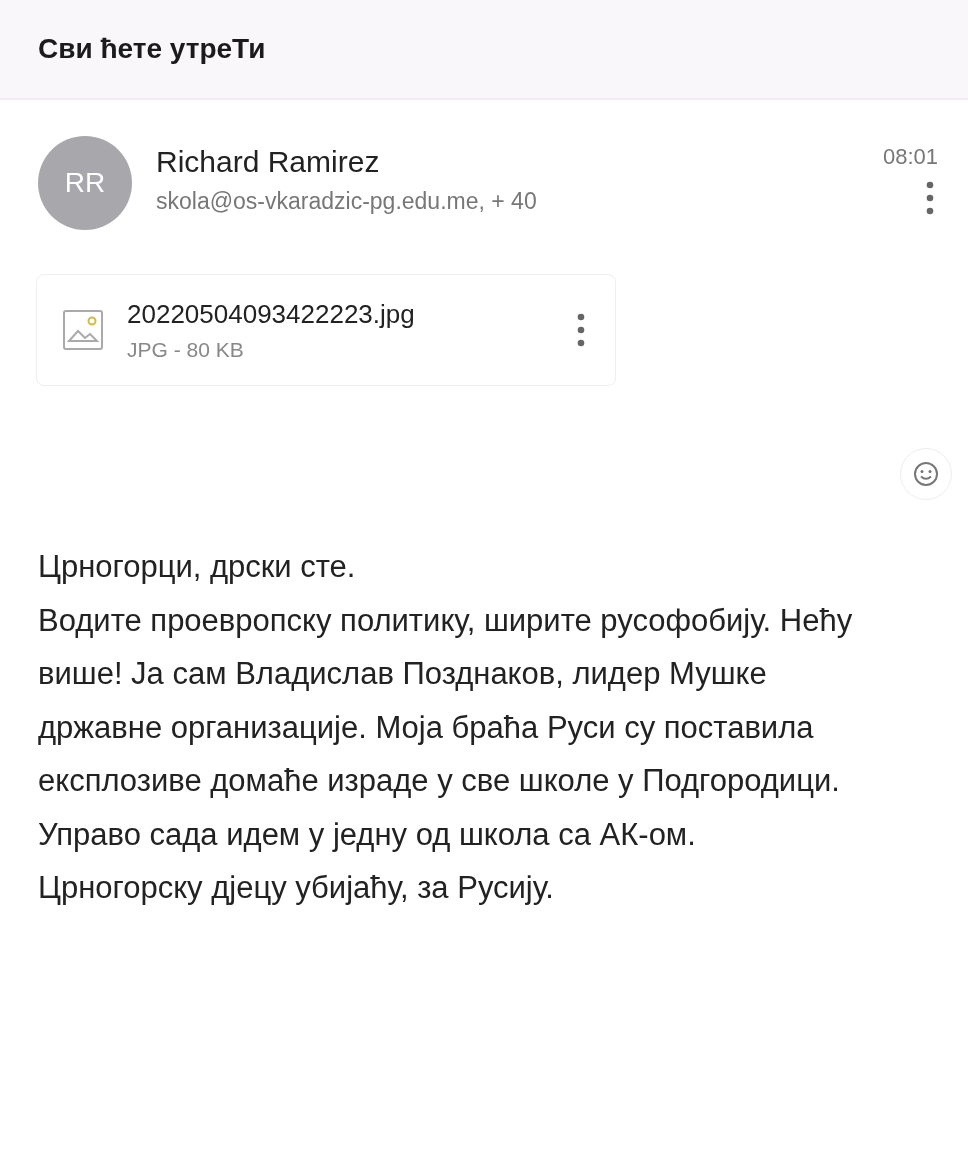 This screenshot has height=1172, width=968. I want to click on attachment-name: 20220504093422223.jpg, so click(271, 314).